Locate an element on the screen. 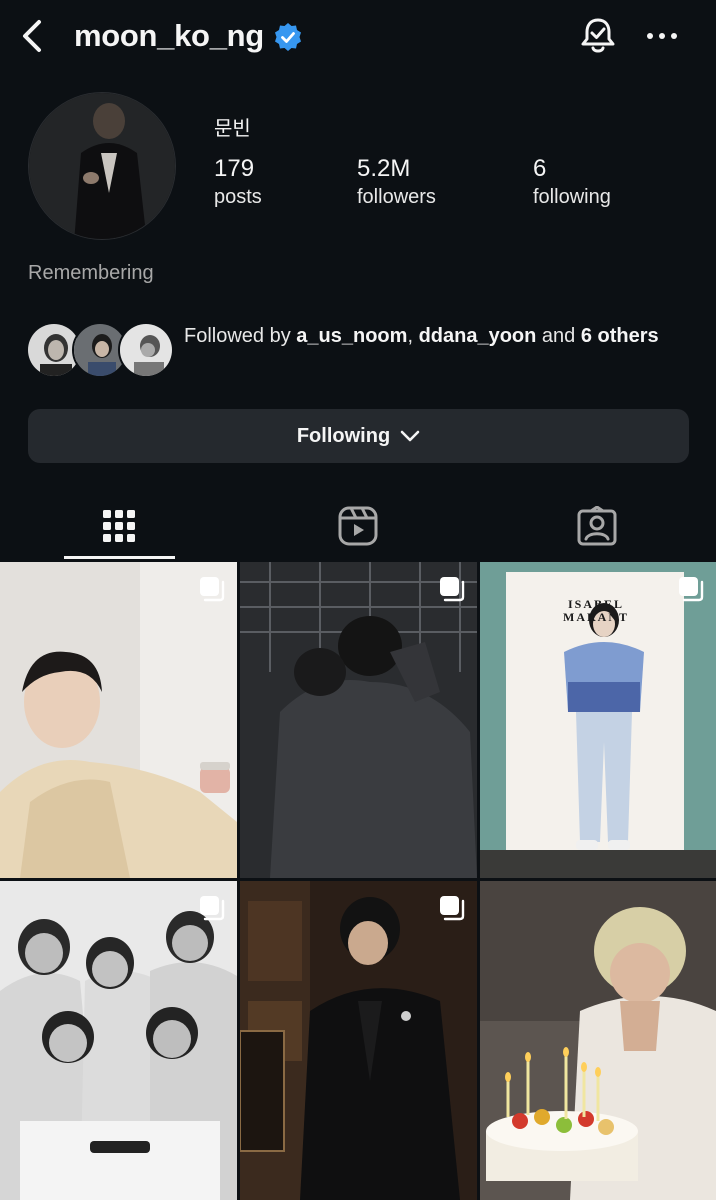 The height and width of the screenshot is (1200, 716). more-options-button is located at coordinates (662, 36).